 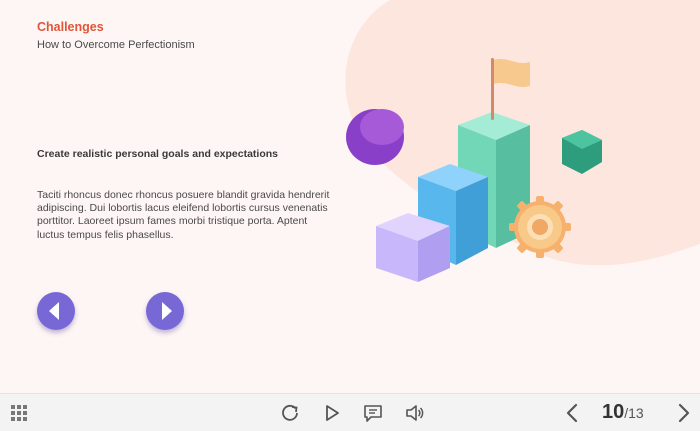 I want to click on small-bar, so click(x=413, y=247).